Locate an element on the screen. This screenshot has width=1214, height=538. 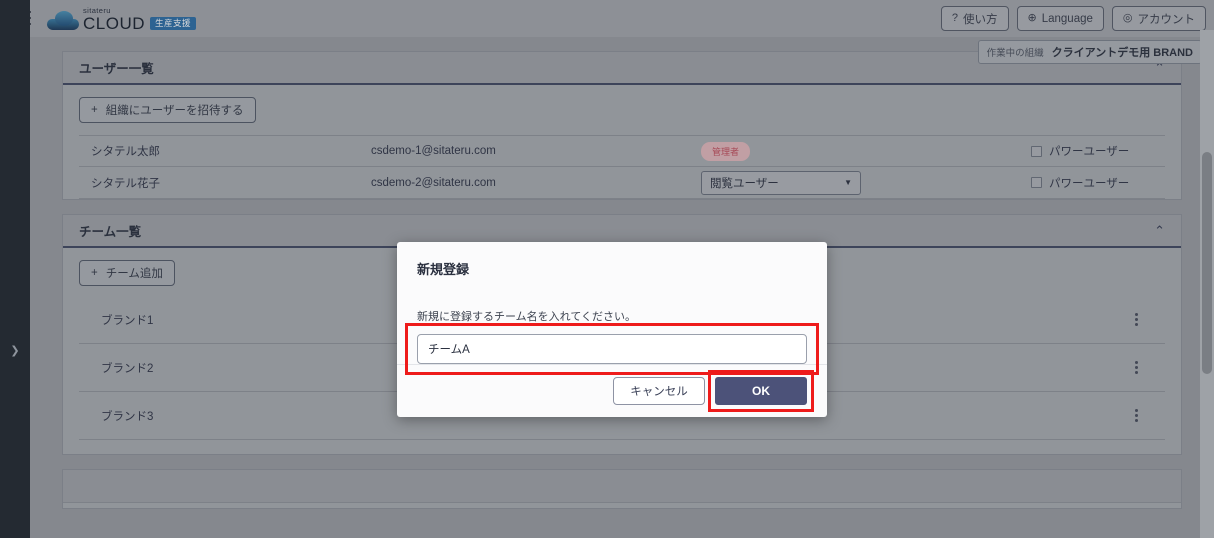
dialog-body: 新規に登録するチーム名を入れてください。 is located at coordinates (612, 332).